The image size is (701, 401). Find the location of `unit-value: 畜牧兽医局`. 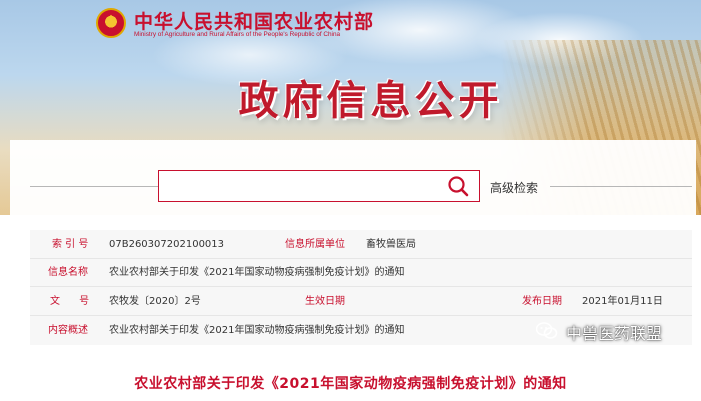

unit-value: 畜牧兽医局 is located at coordinates (391, 244).